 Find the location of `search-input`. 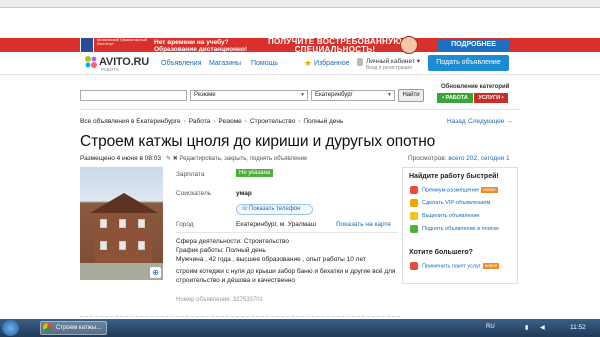

search-input is located at coordinates (133, 95).